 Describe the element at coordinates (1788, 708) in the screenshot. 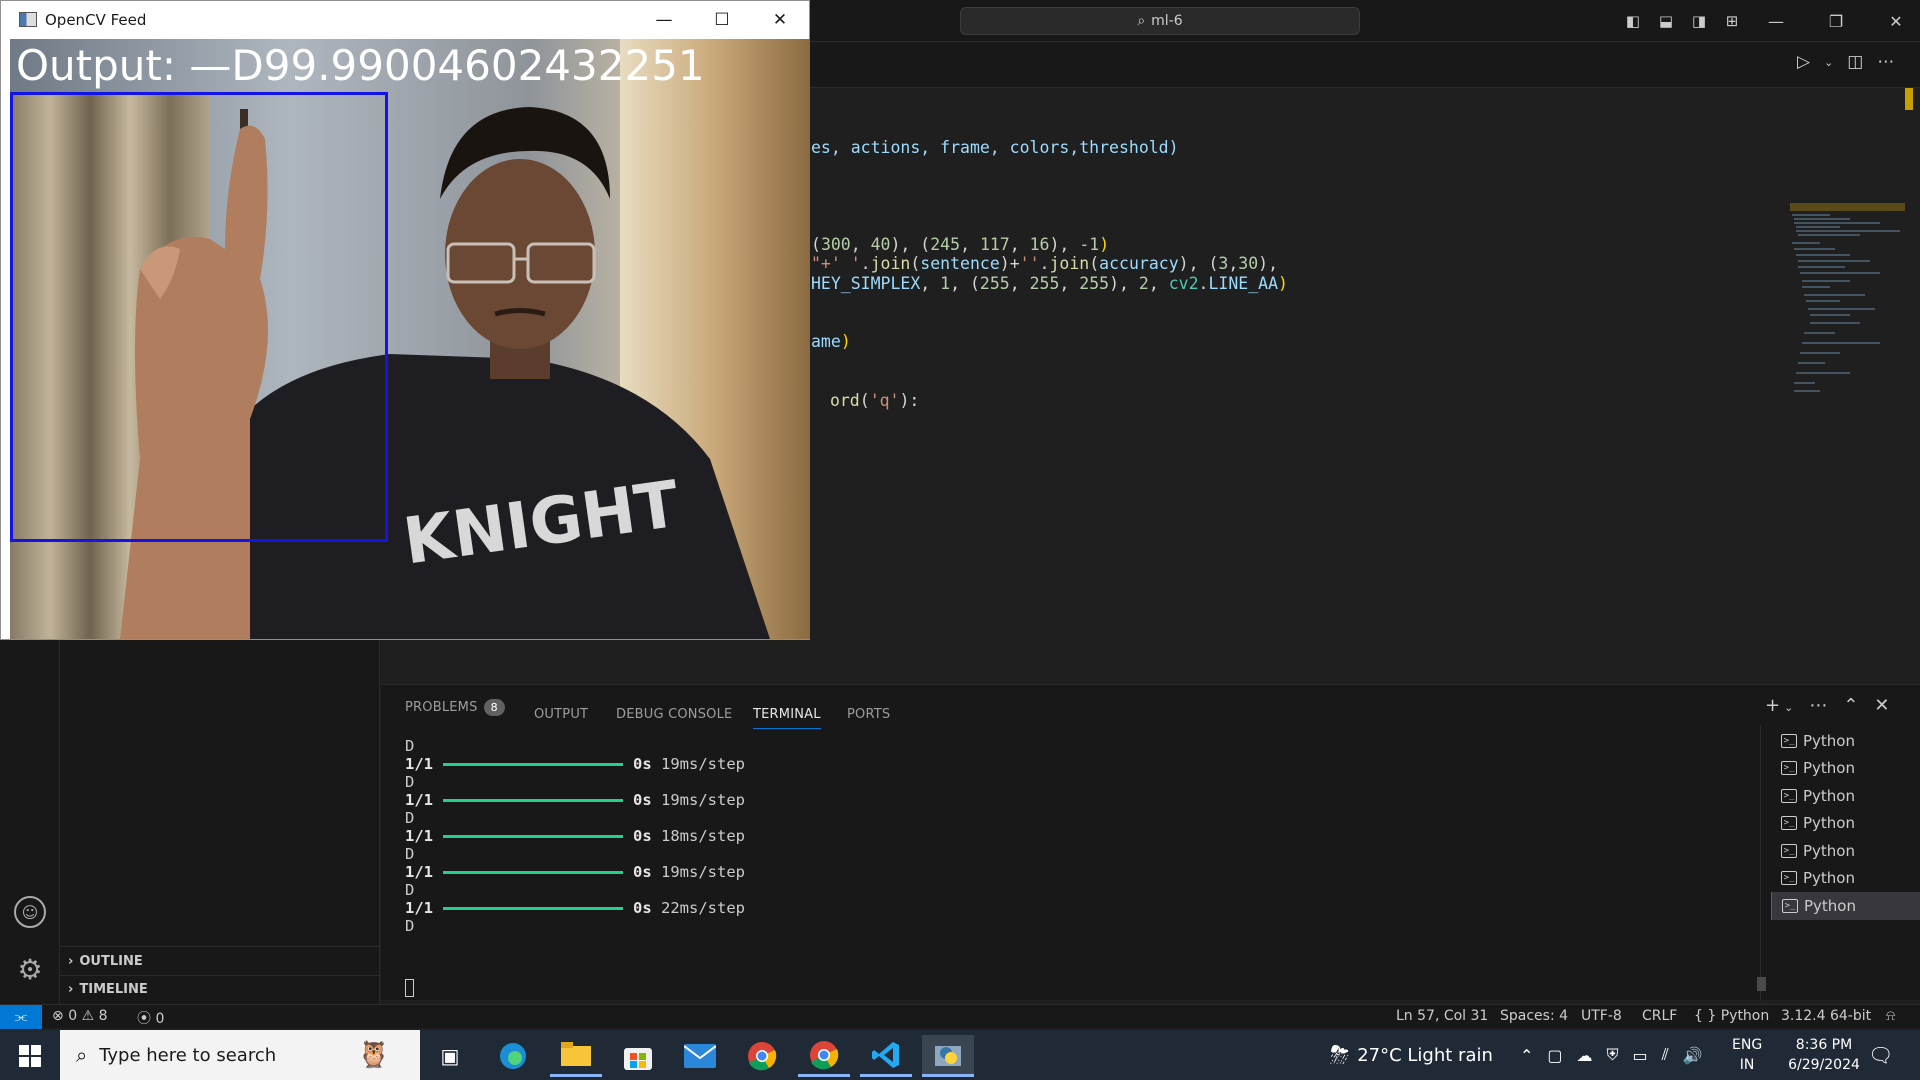

I see `terminal-dropdown-icon: ⌄` at that location.